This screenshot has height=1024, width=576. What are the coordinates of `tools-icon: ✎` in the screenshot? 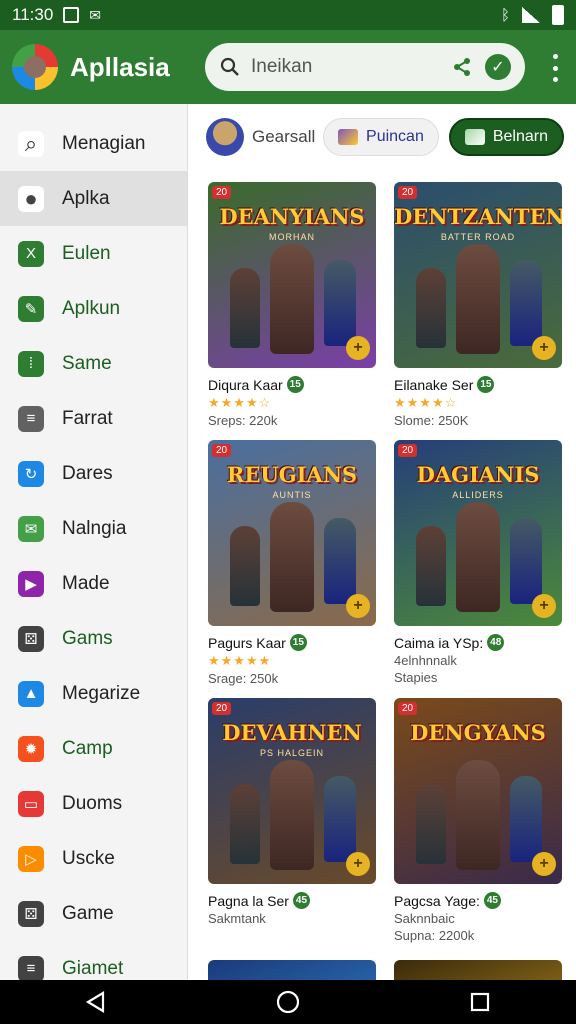 It's located at (31, 308).